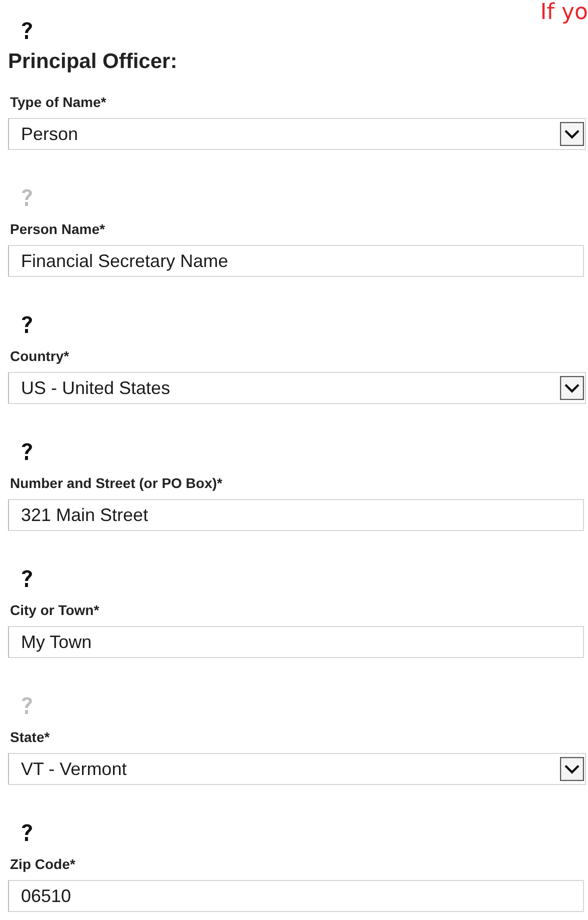 The image size is (588, 920). What do you see at coordinates (297, 769) in the screenshot?
I see `dropdown-field: VT - Vermont` at bounding box center [297, 769].